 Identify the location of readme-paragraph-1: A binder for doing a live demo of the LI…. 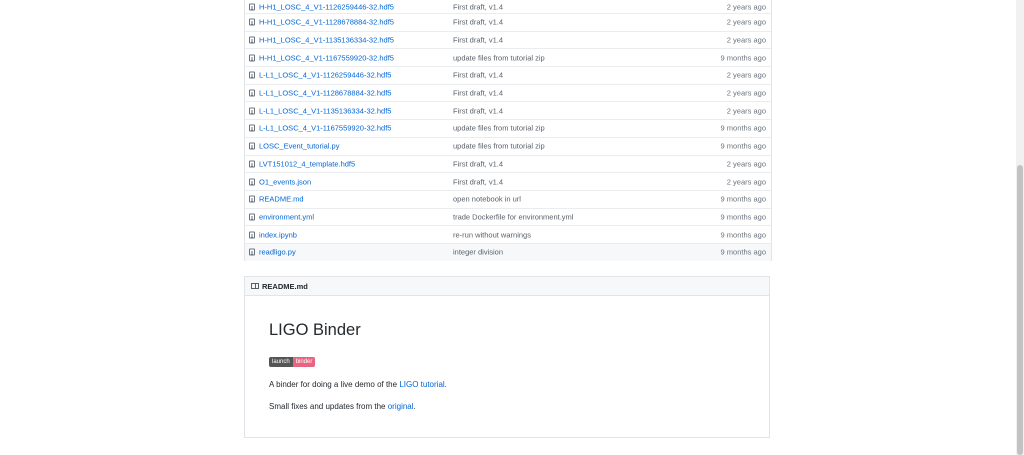
(358, 384).